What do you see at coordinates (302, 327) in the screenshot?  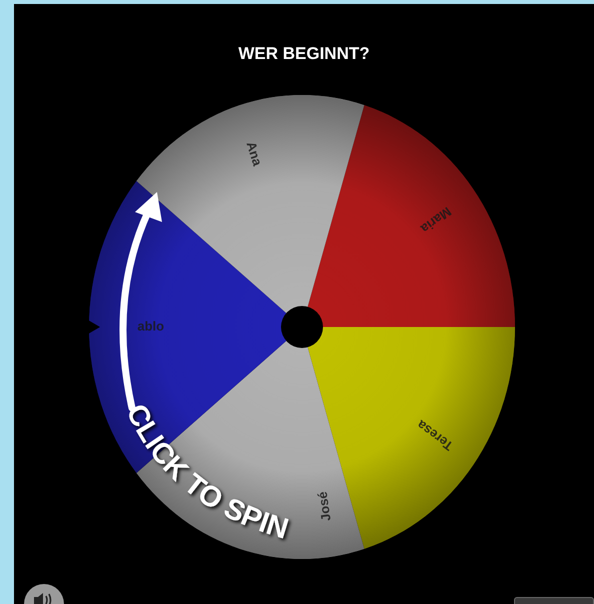 I see `wheel-hub` at bounding box center [302, 327].